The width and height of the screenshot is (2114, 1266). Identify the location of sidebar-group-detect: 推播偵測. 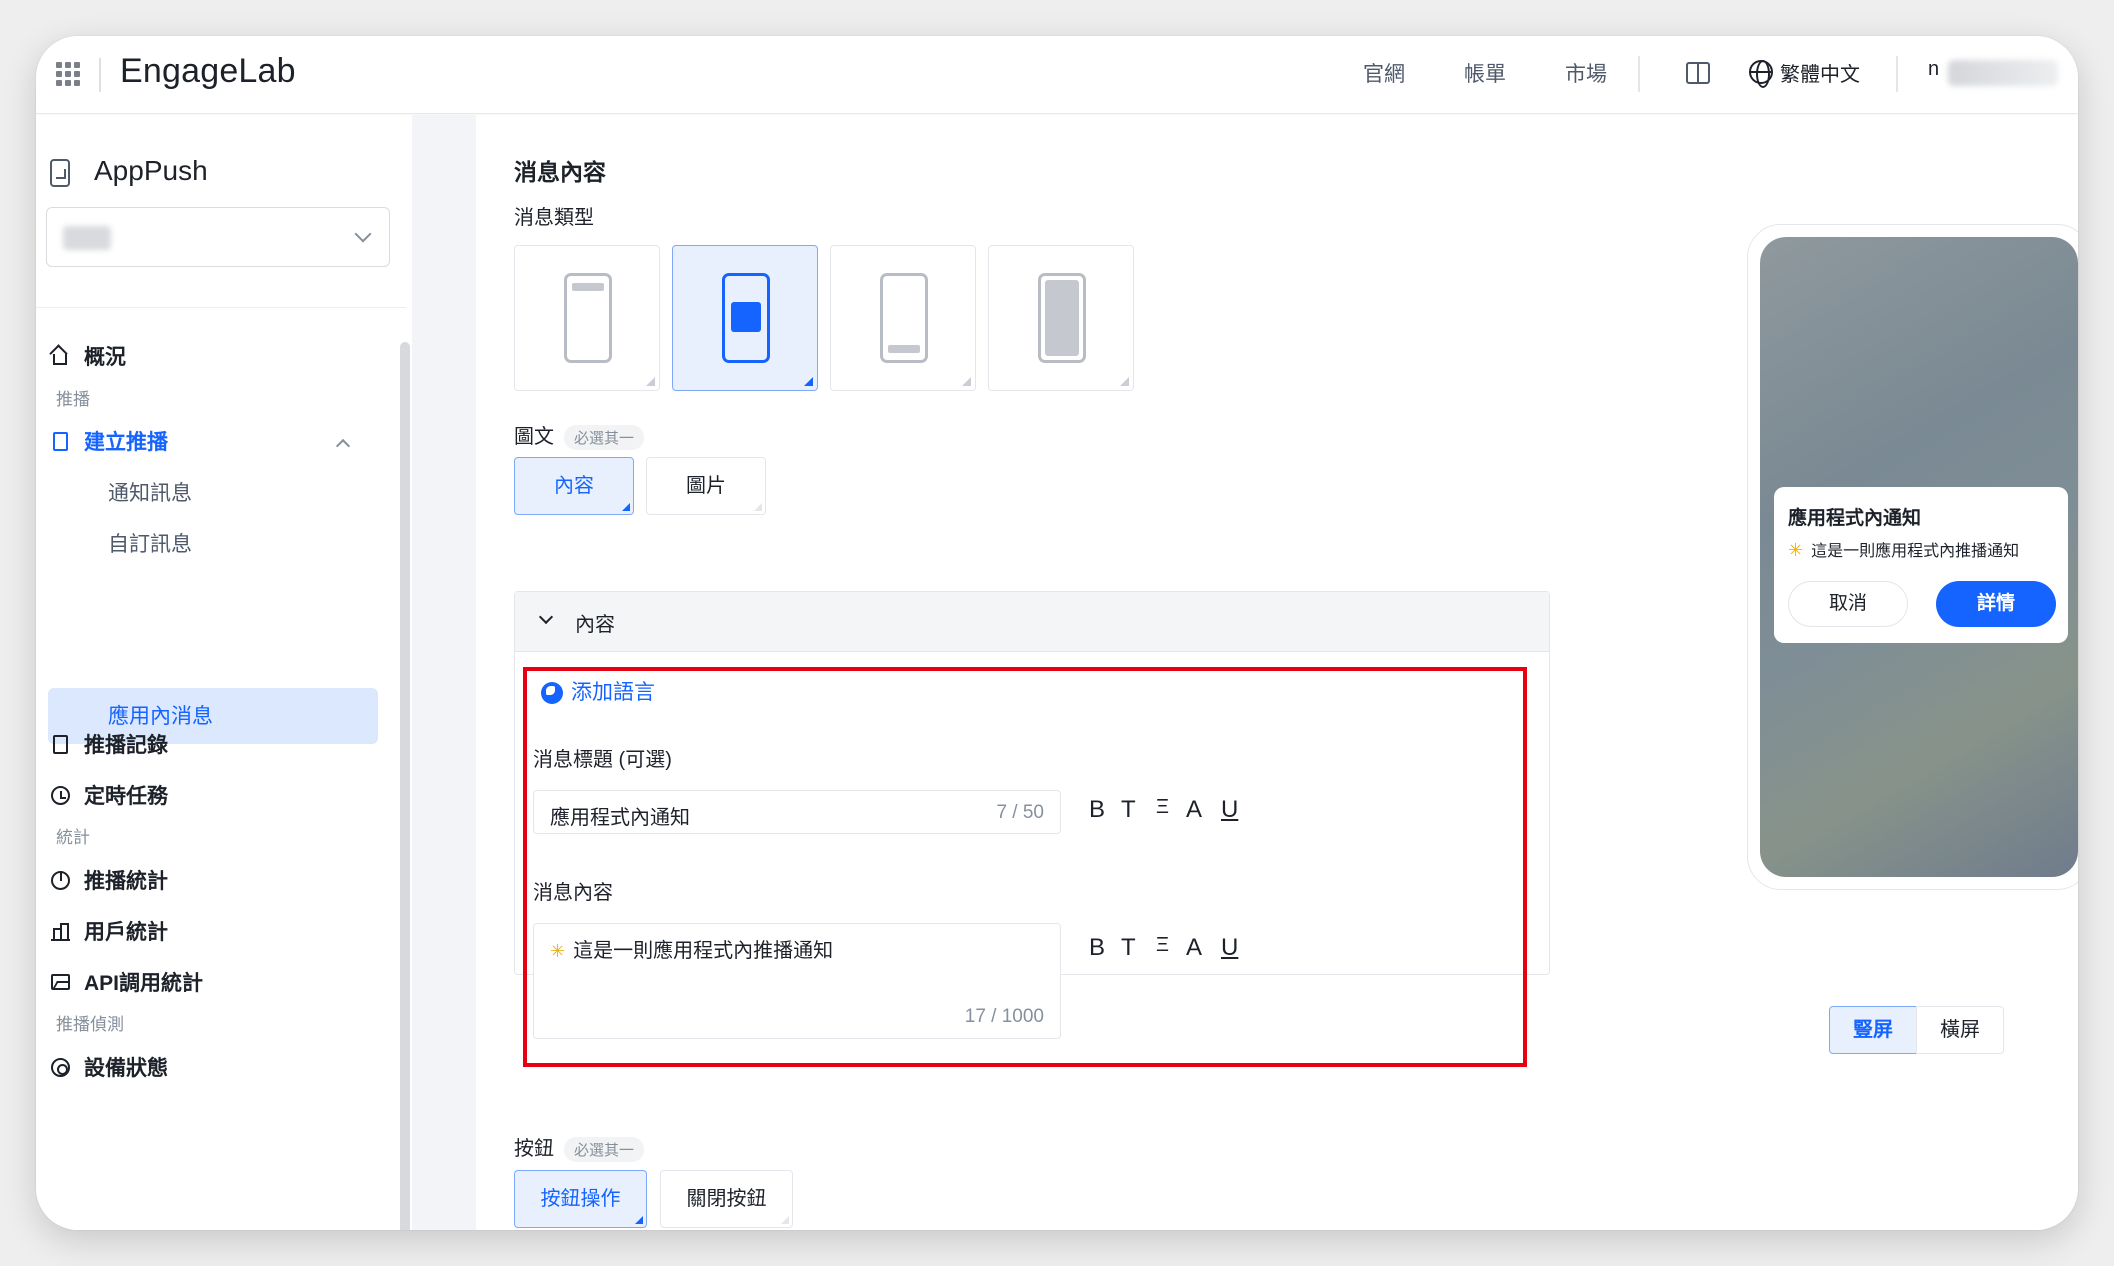
(90, 1024).